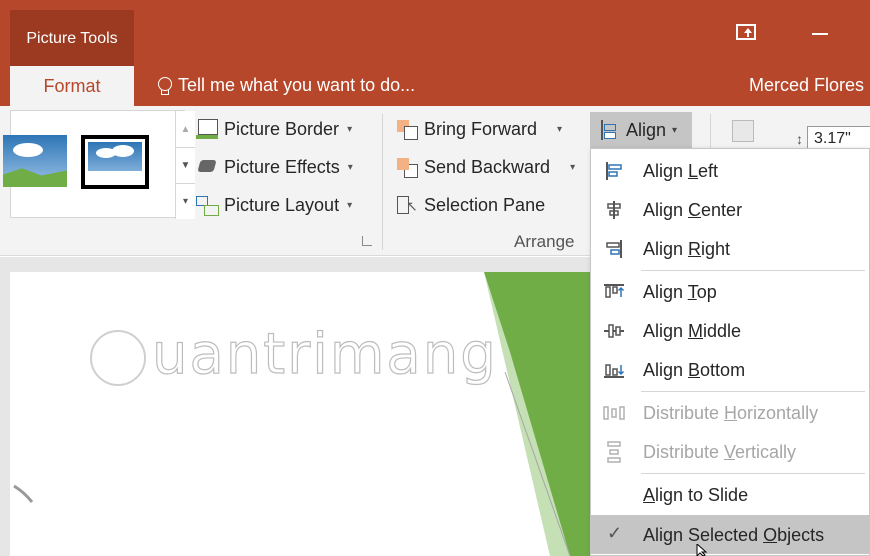  I want to click on selection-pane-label: Selection Pane, so click(485, 204).